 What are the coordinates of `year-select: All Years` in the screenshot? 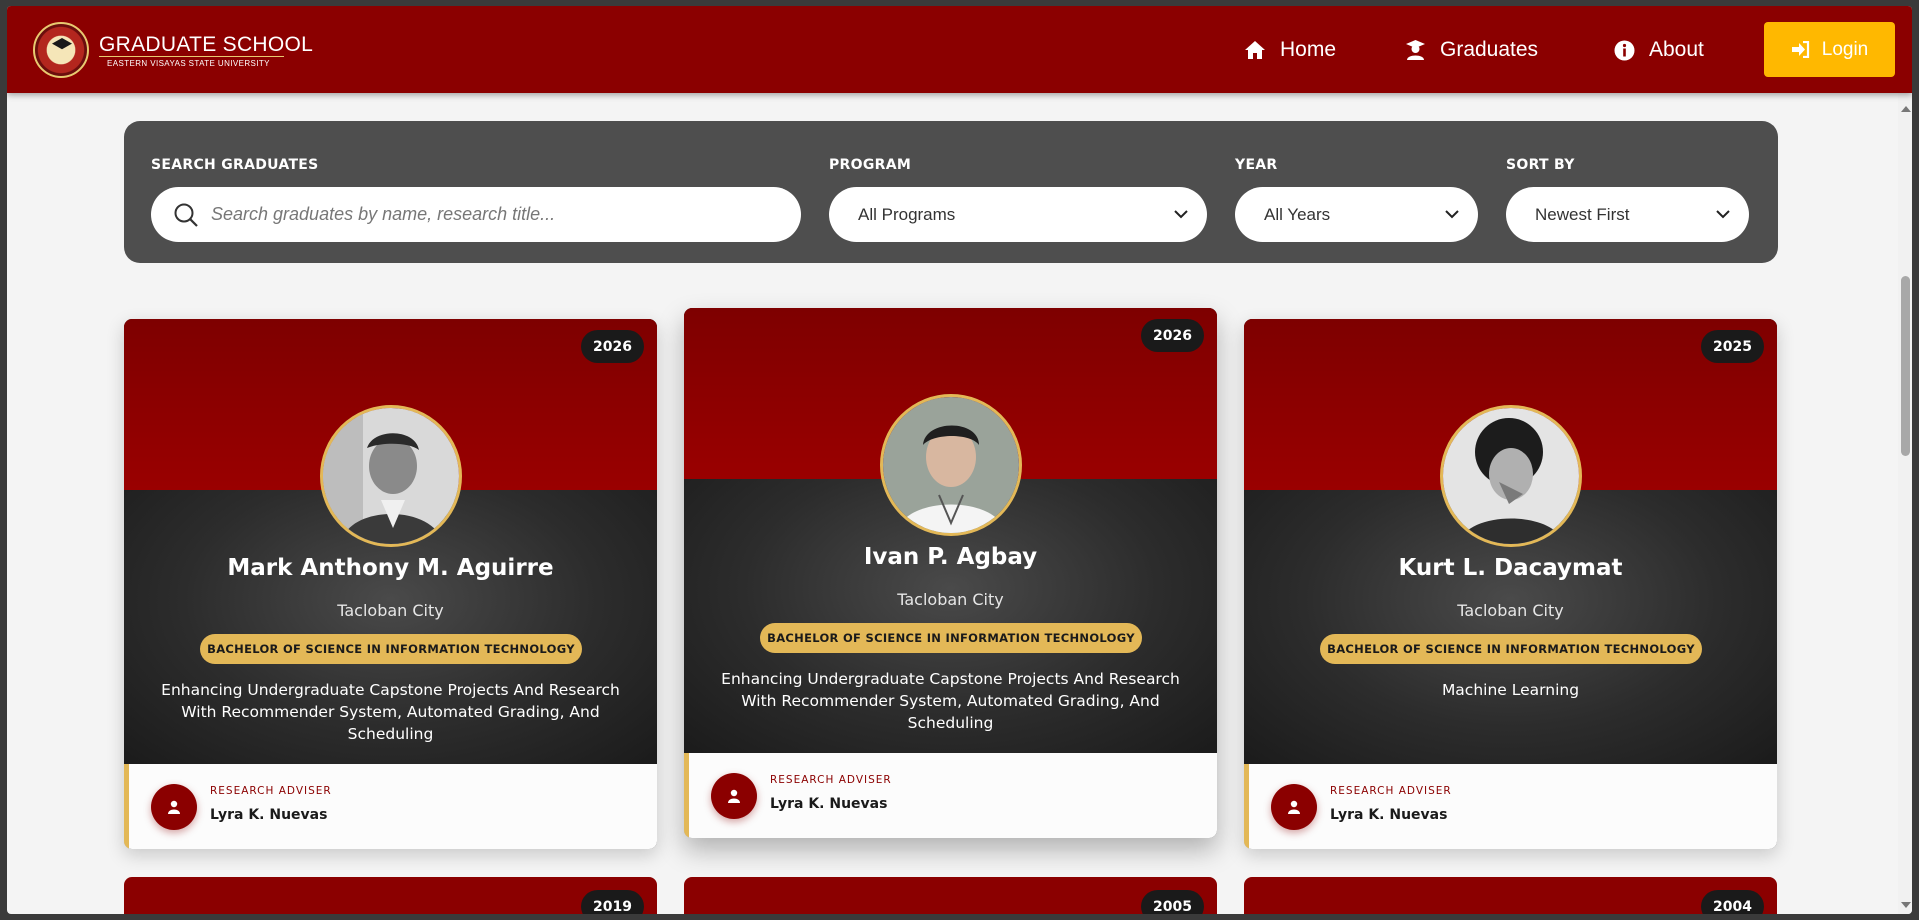 It's located at (1356, 214).